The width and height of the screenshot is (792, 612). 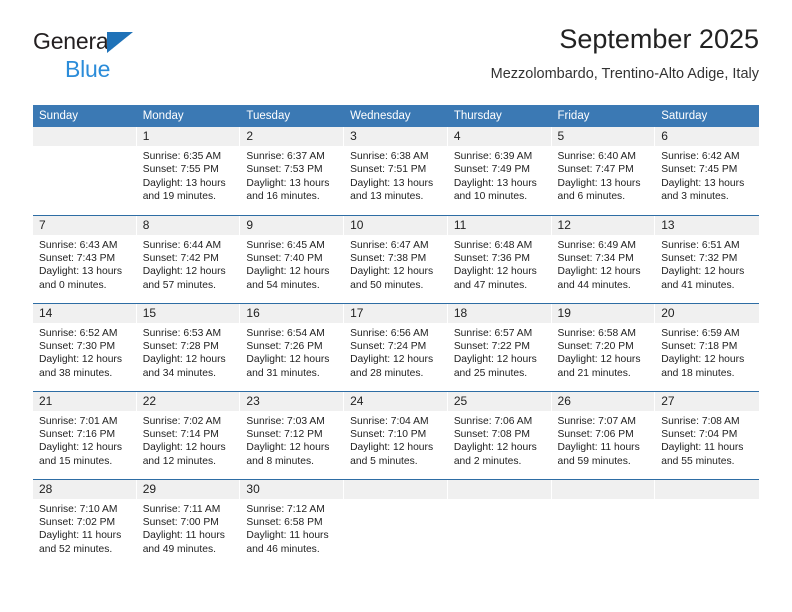 I want to click on sunrise-time: Sunrise: 6:38 AM, so click(x=389, y=156).